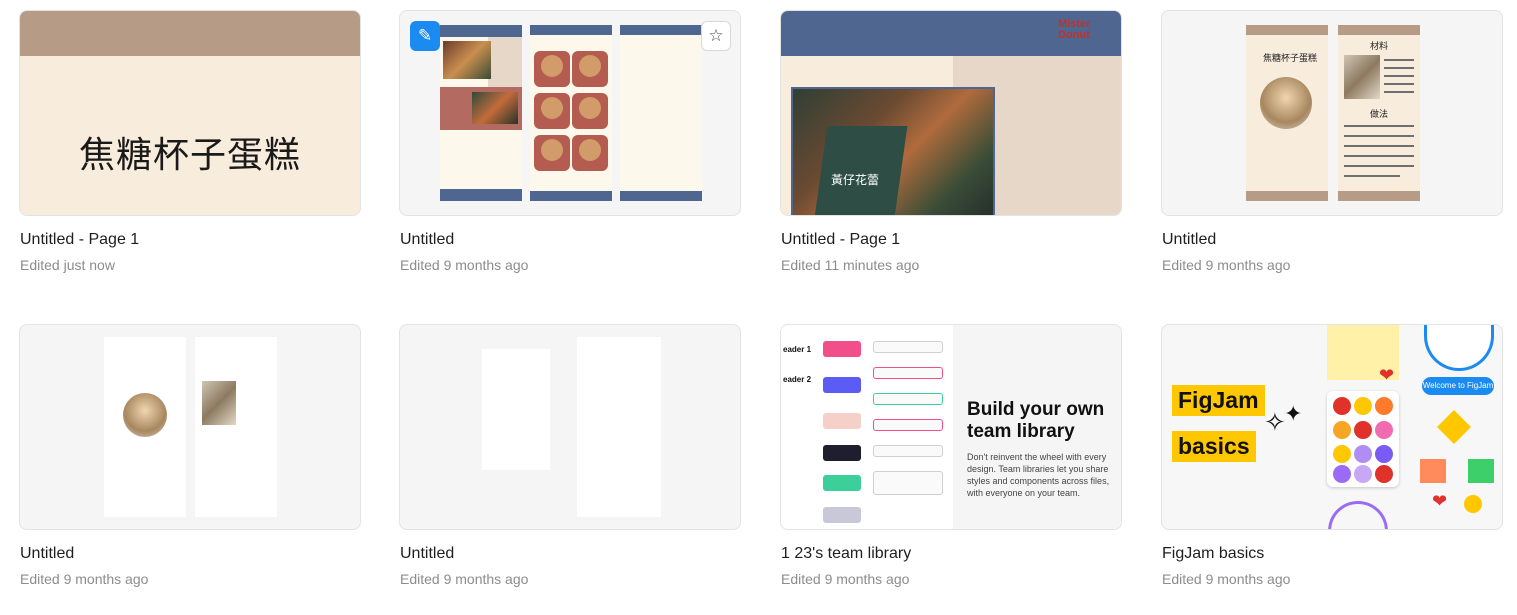 The image size is (1517, 615). Describe the element at coordinates (190, 33) in the screenshot. I see `thumbnail-header-band` at that location.